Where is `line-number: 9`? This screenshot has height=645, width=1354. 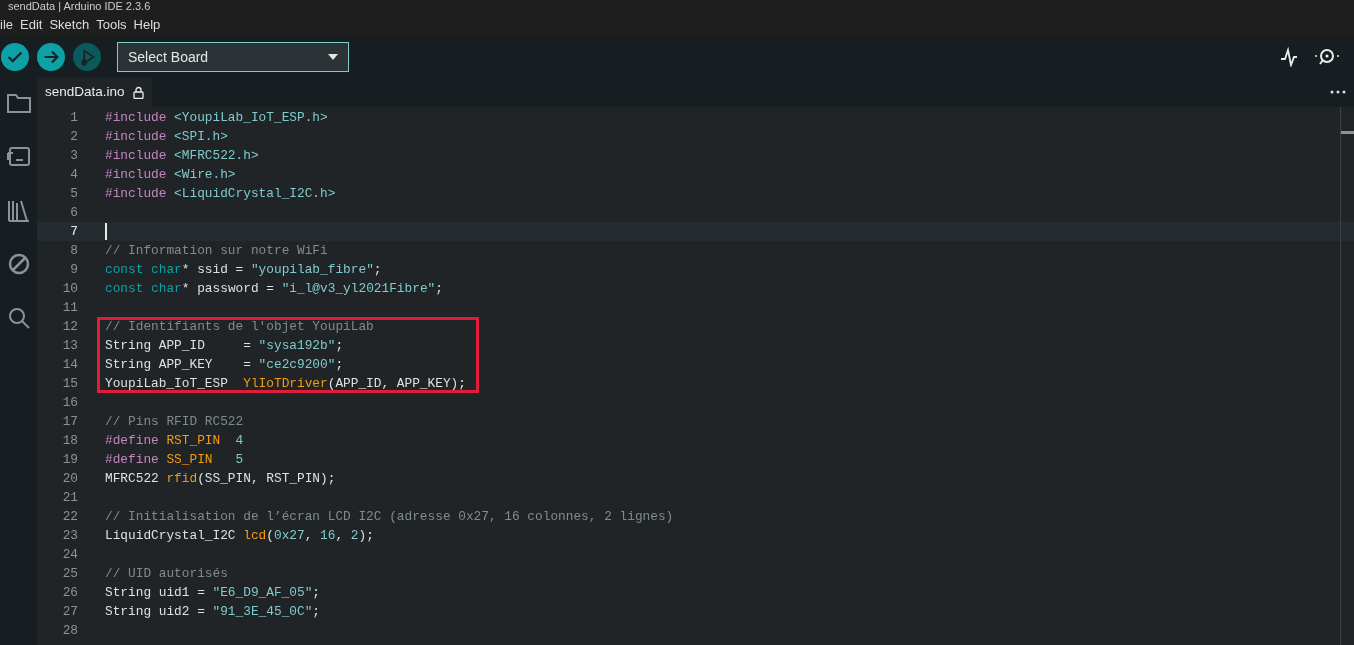 line-number: 9 is located at coordinates (74, 270).